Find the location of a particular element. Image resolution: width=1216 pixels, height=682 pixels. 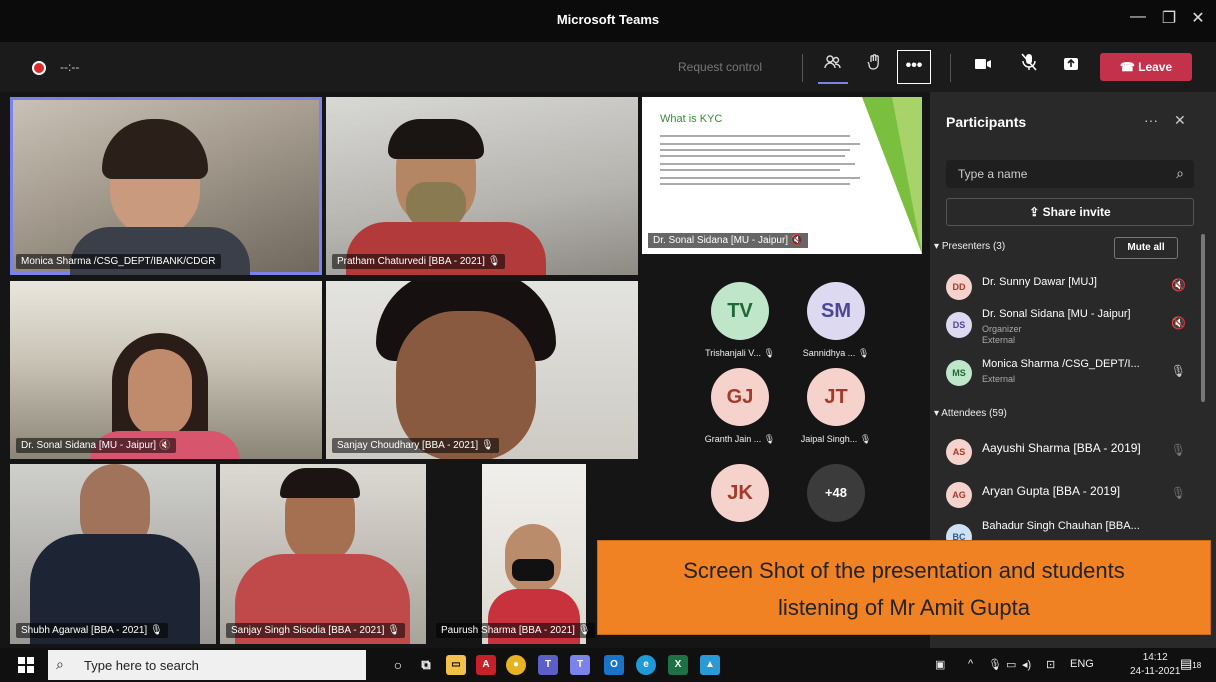

participant-role: Organizer is located at coordinates (1002, 329).